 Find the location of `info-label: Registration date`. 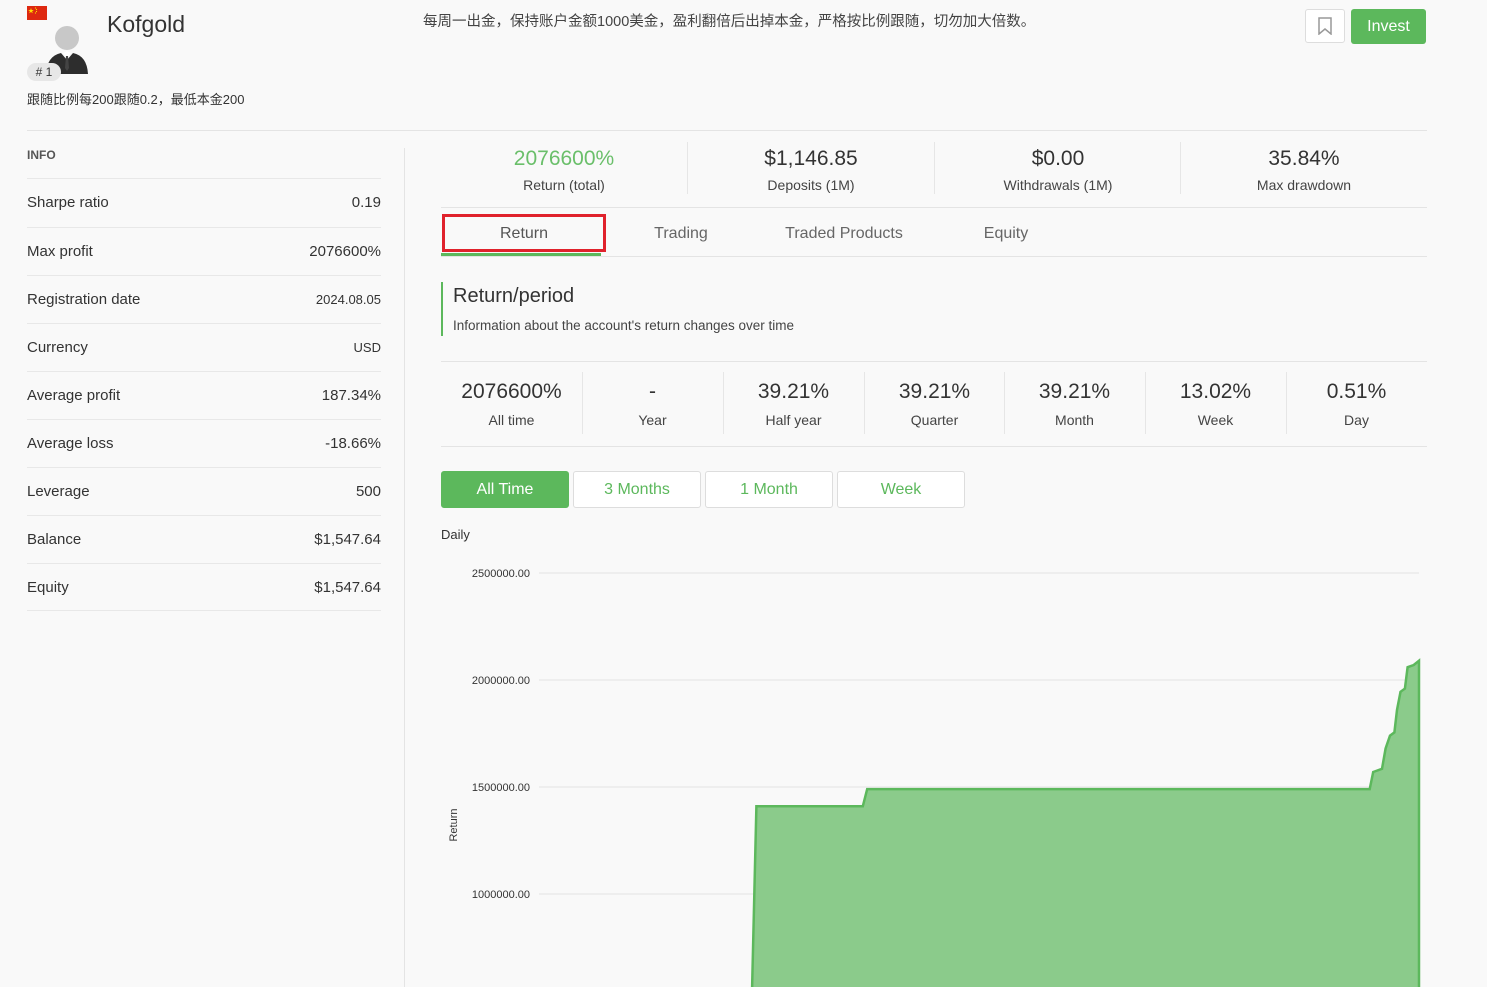

info-label: Registration date is located at coordinates (84, 299).